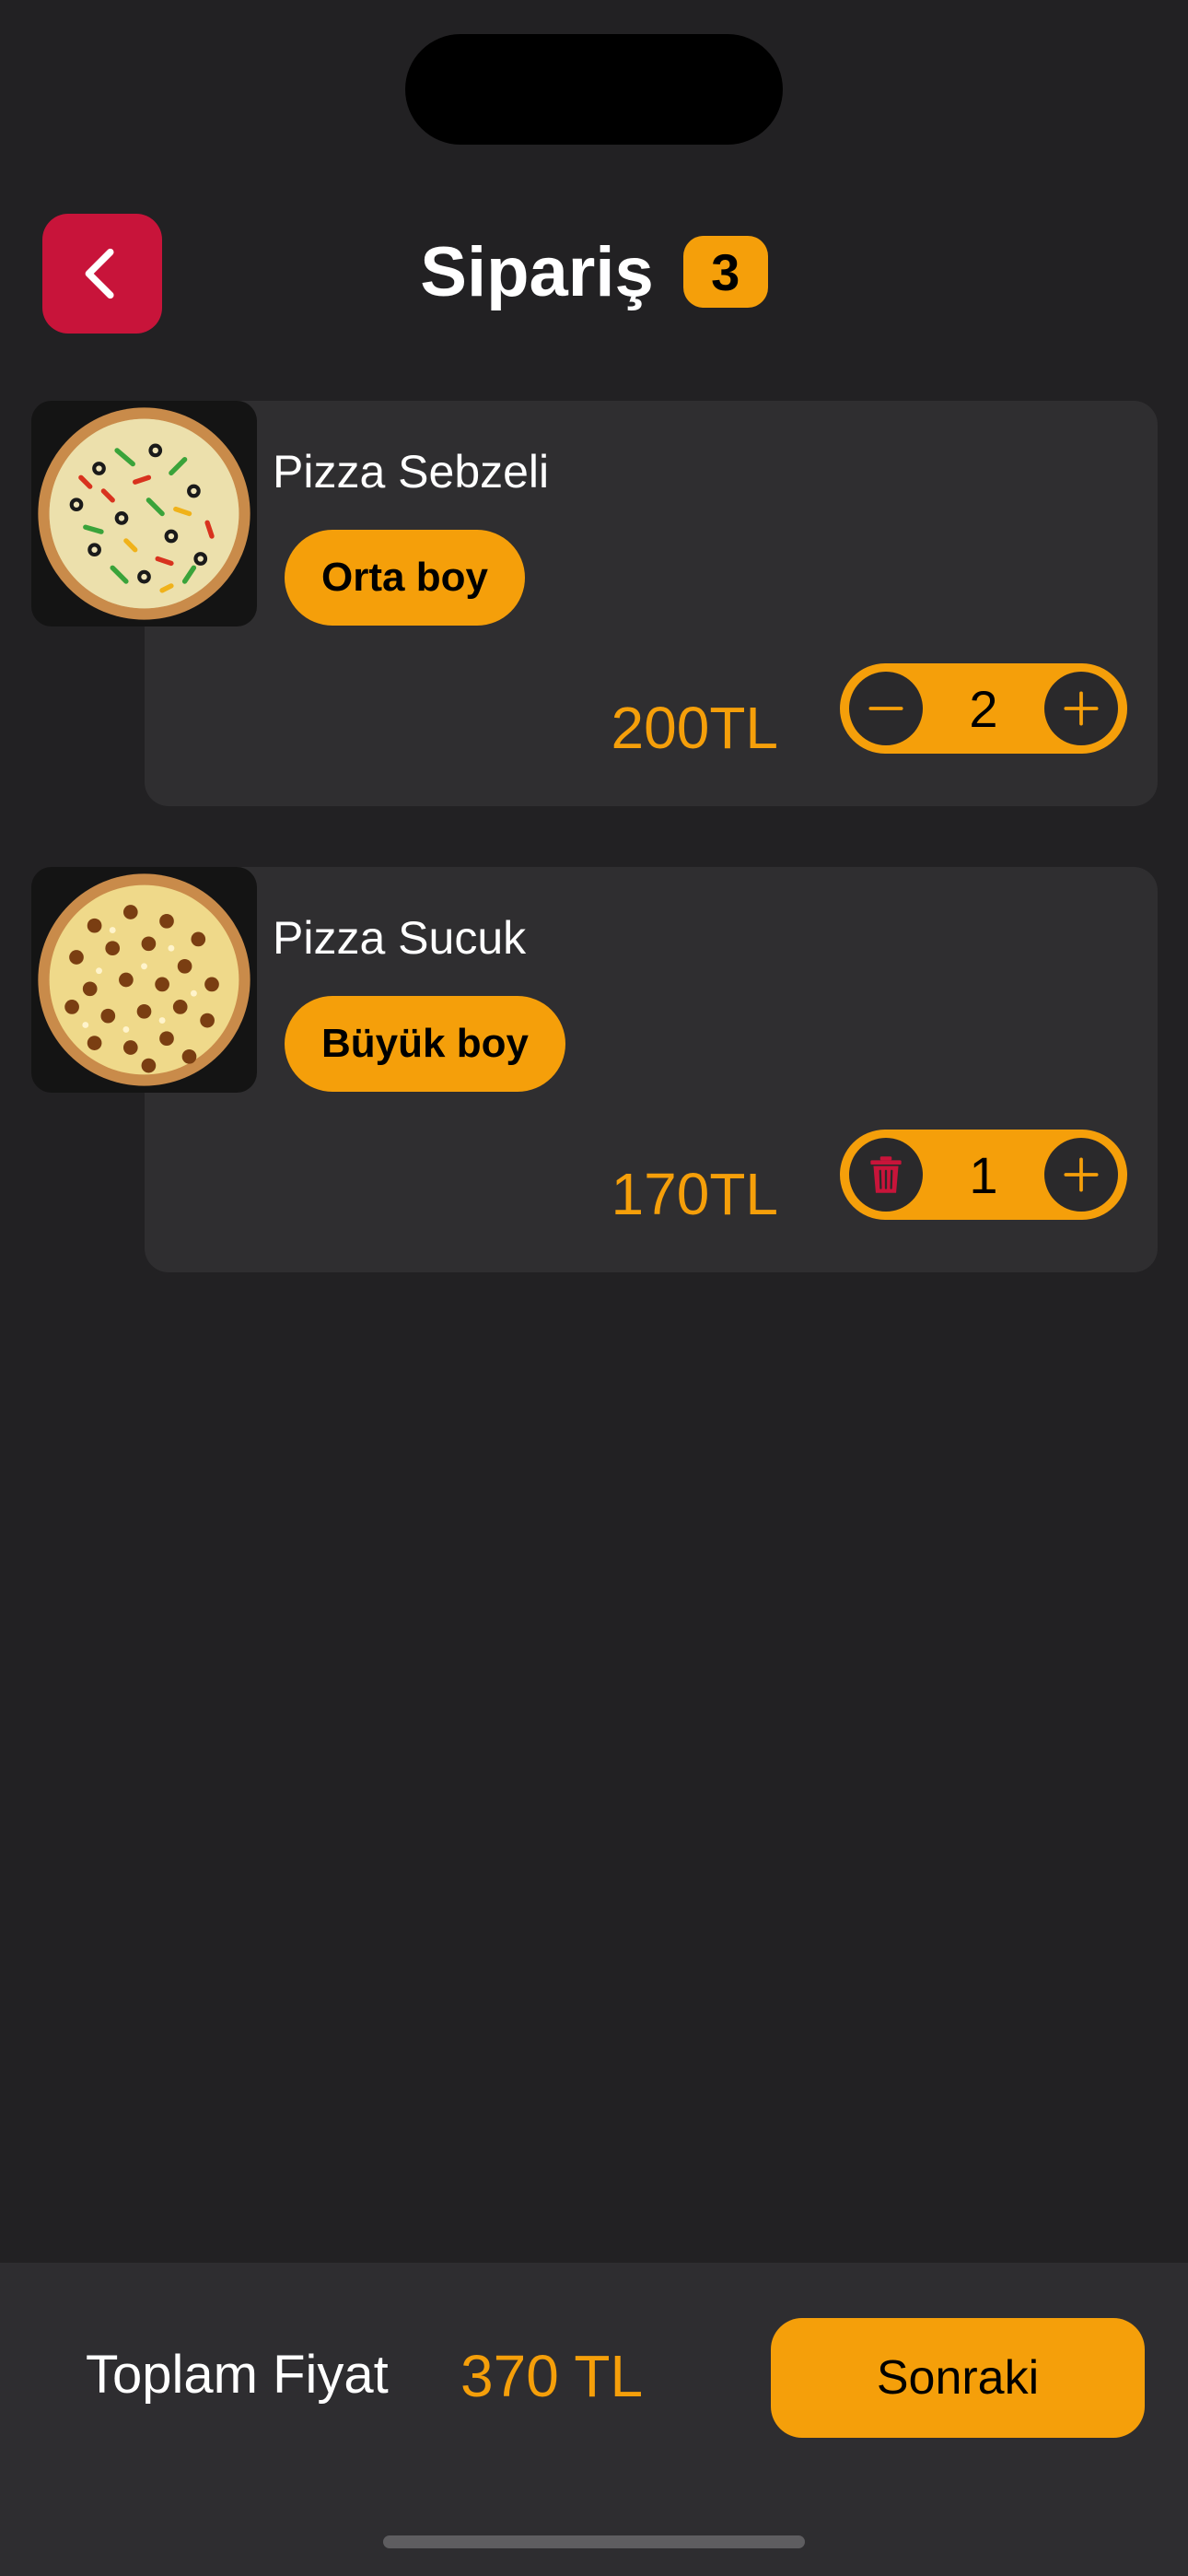 The height and width of the screenshot is (2576, 1188). I want to click on delete-button, so click(886, 1175).